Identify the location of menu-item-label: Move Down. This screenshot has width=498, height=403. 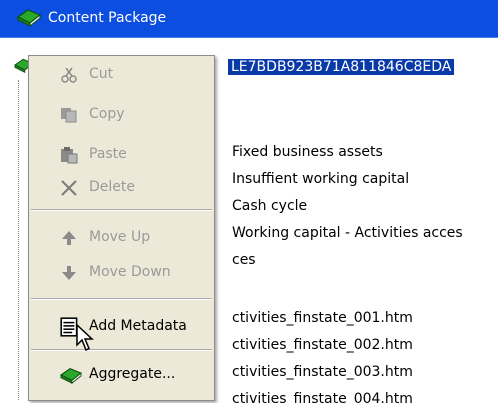
(130, 272).